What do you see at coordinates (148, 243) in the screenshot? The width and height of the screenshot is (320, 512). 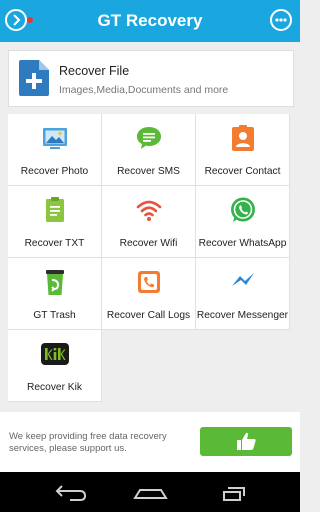 I see `recover-wifi-label: Recover Wifi` at bounding box center [148, 243].